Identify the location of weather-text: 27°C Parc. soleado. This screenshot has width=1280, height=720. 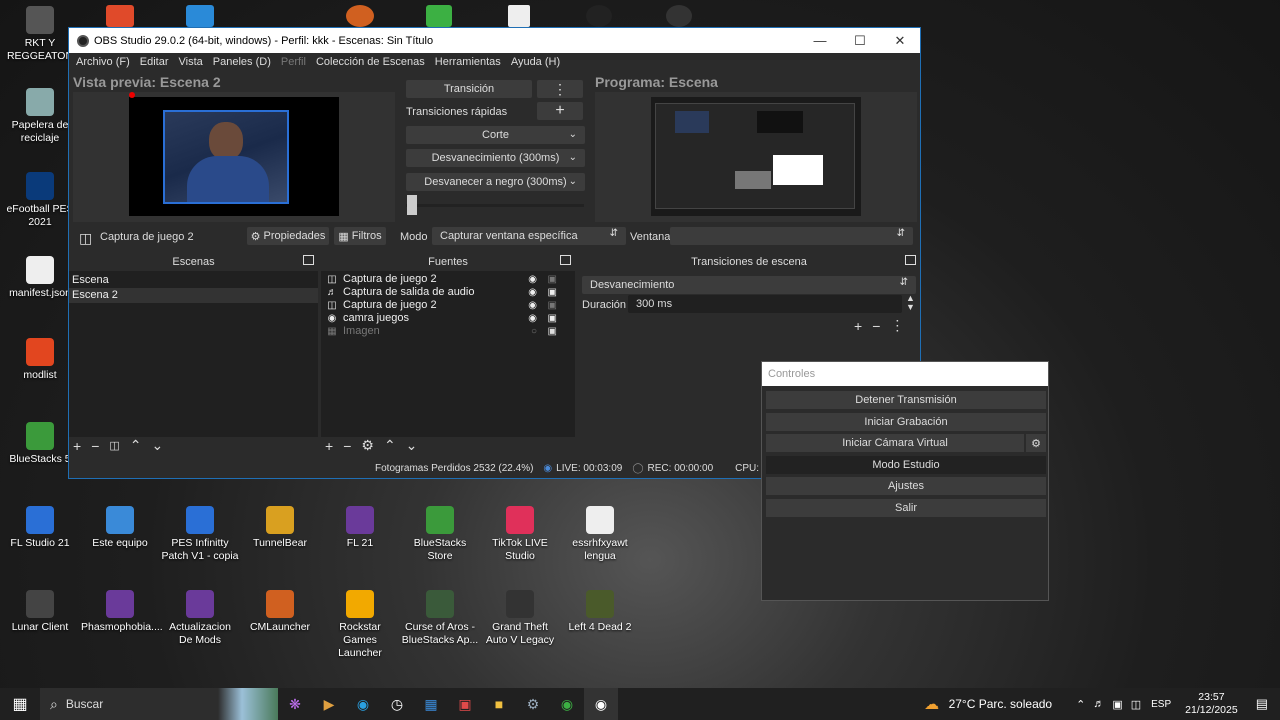
(1001, 704).